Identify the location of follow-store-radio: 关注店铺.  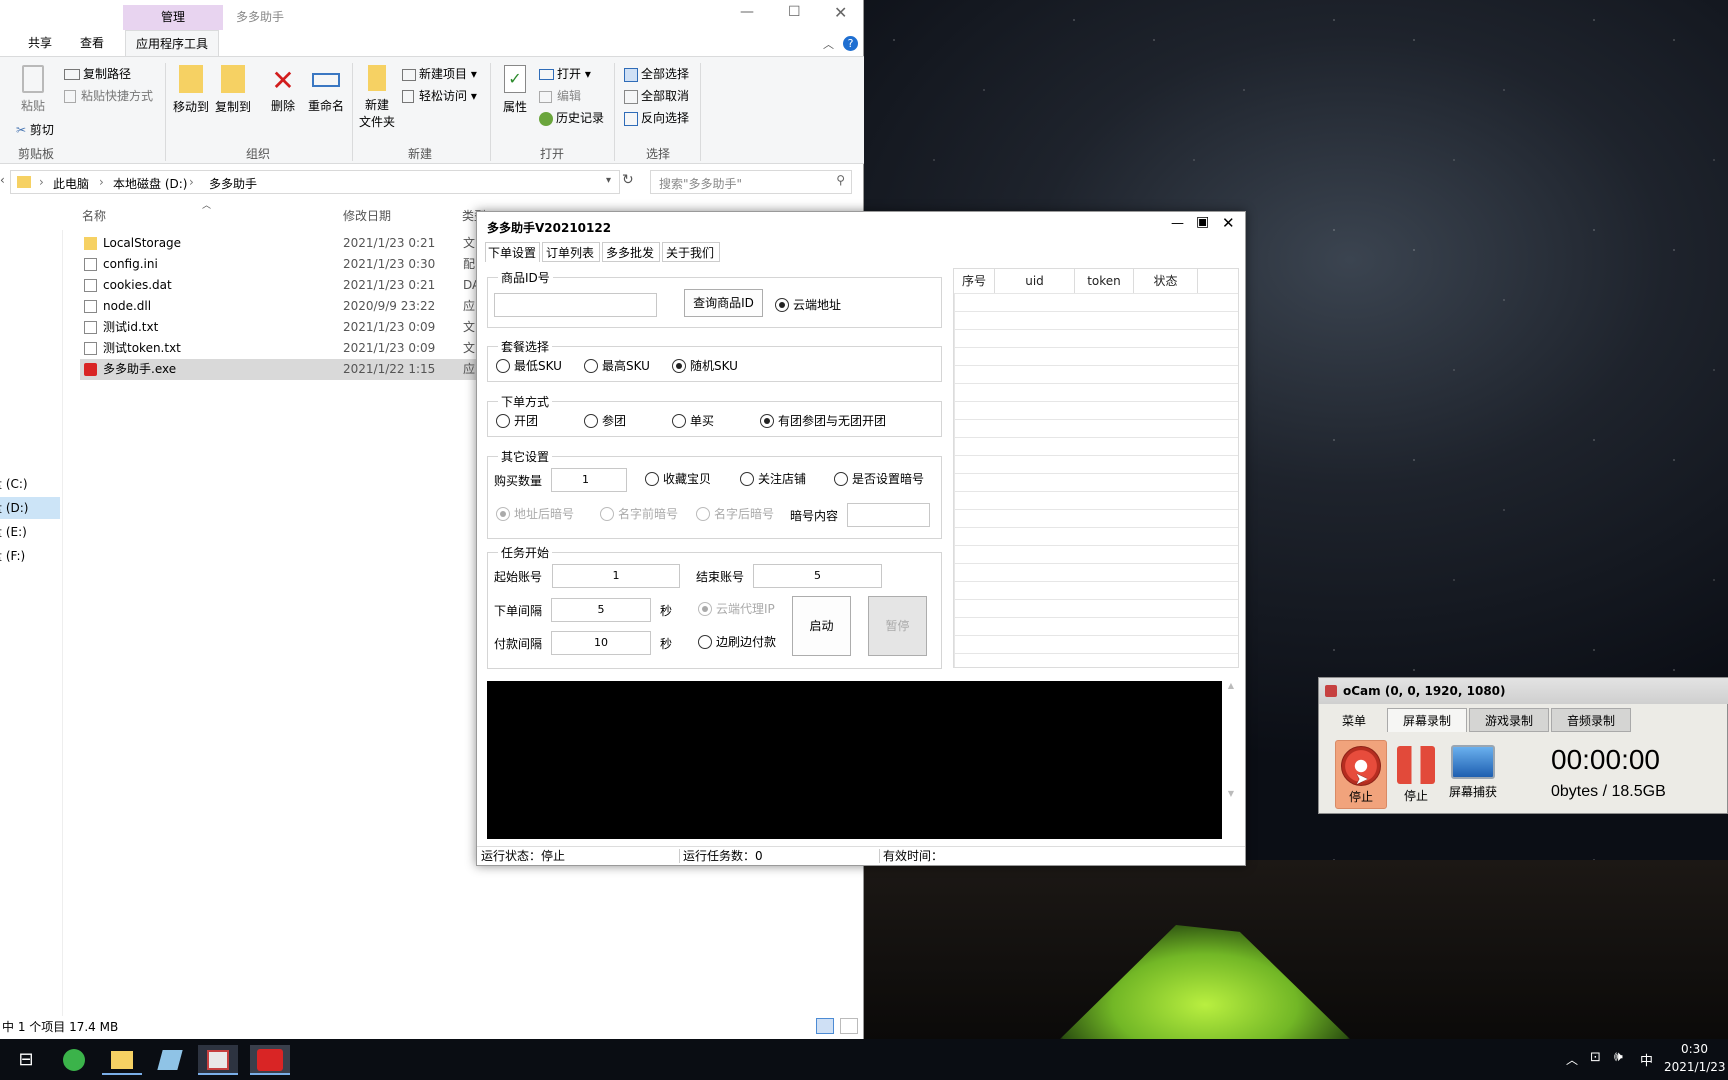
(773, 479).